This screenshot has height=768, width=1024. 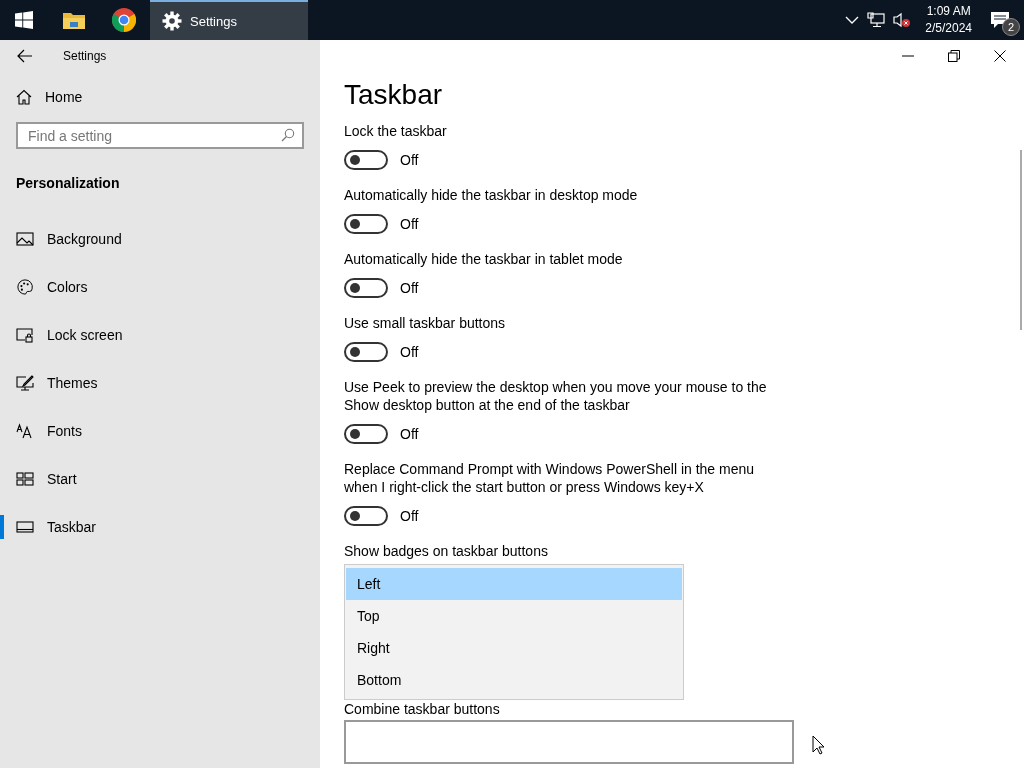 I want to click on sidebar-item: Colors, so click(x=160, y=287).